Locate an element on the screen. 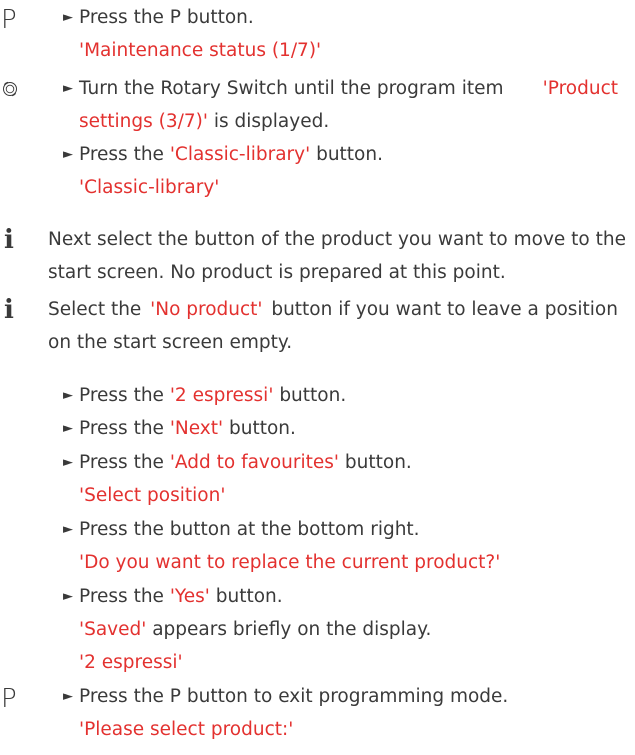 This screenshot has width=635, height=755. saved-note: 'Saved' appears briefly on the display. is located at coordinates (255, 629).